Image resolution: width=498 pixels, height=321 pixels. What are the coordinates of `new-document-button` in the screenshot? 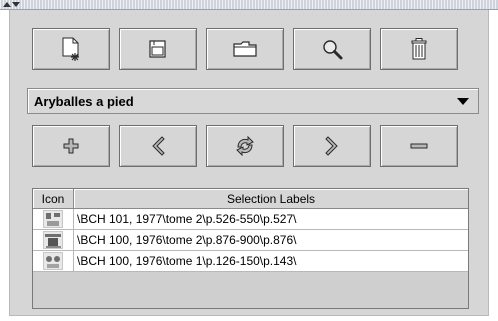 It's located at (71, 49).